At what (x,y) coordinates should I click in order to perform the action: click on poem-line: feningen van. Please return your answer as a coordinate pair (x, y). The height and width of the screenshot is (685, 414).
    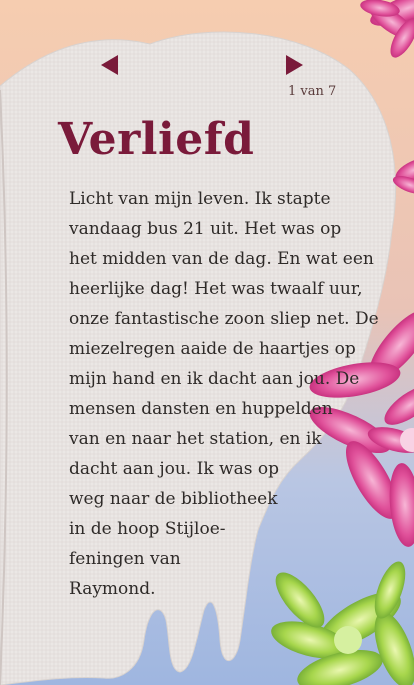
    Looking at the image, I should click on (125, 559).